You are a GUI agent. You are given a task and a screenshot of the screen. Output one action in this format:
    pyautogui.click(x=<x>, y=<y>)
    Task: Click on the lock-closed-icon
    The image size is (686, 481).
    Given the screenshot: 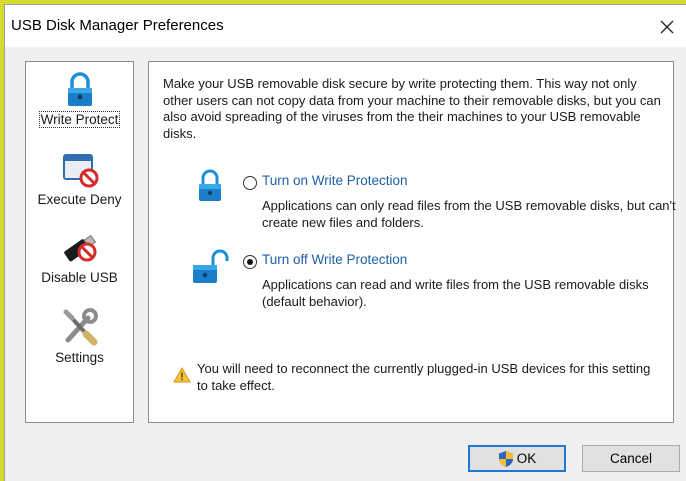 What is the action you would take?
    pyautogui.click(x=210, y=185)
    